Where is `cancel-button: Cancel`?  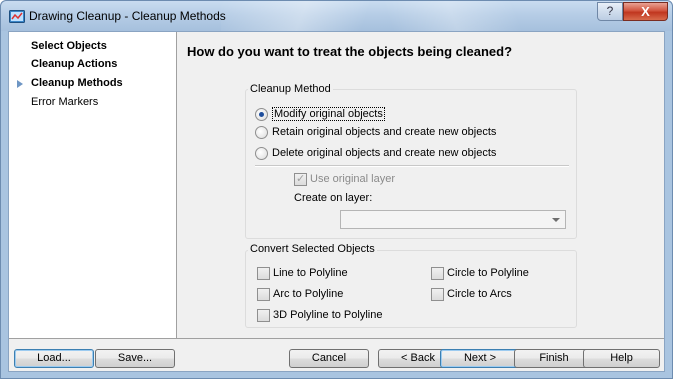
cancel-button: Cancel is located at coordinates (329, 358).